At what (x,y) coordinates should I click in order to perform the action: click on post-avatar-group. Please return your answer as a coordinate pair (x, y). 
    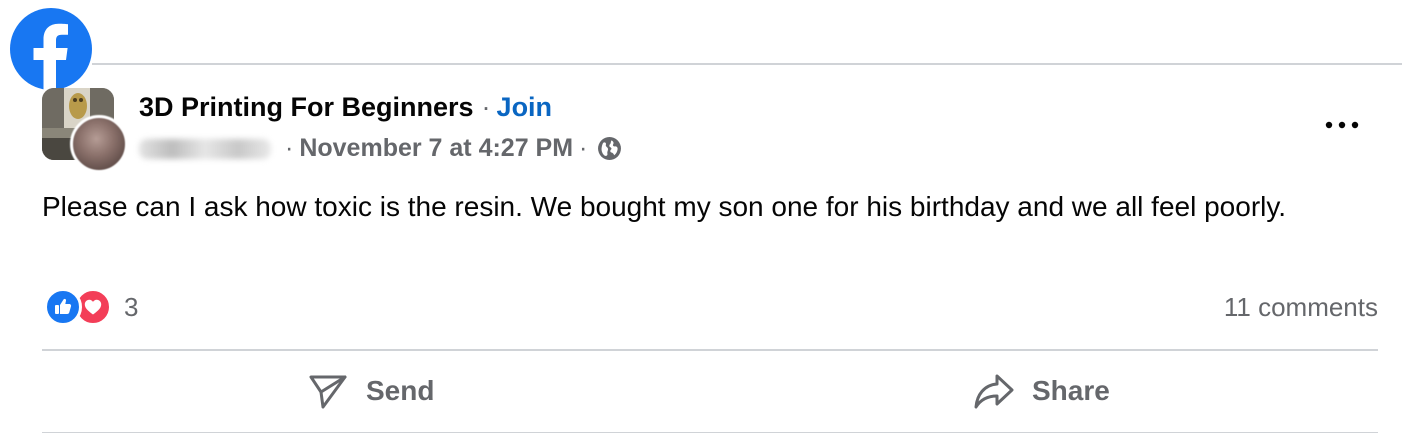
    Looking at the image, I should click on (85, 130).